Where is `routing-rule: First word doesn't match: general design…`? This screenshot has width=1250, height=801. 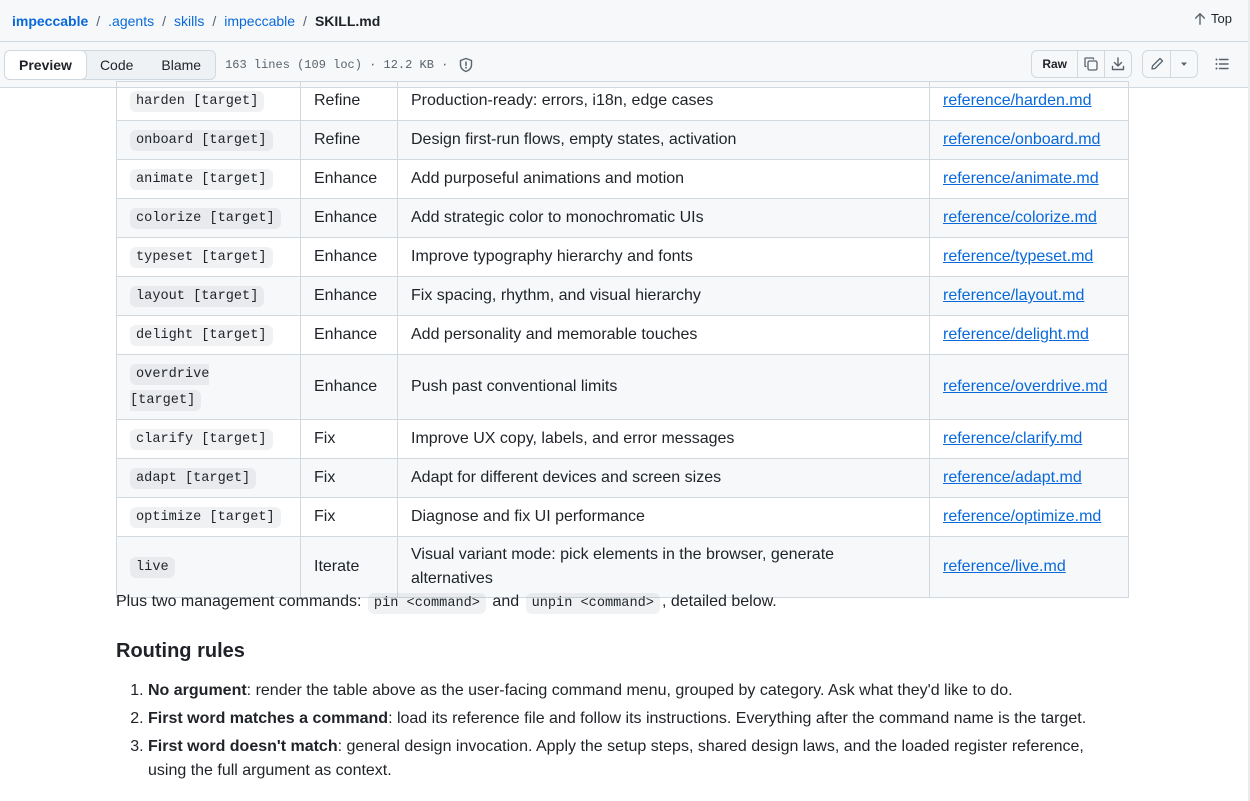
routing-rule: First word doesn't match: general design… is located at coordinates (637, 759).